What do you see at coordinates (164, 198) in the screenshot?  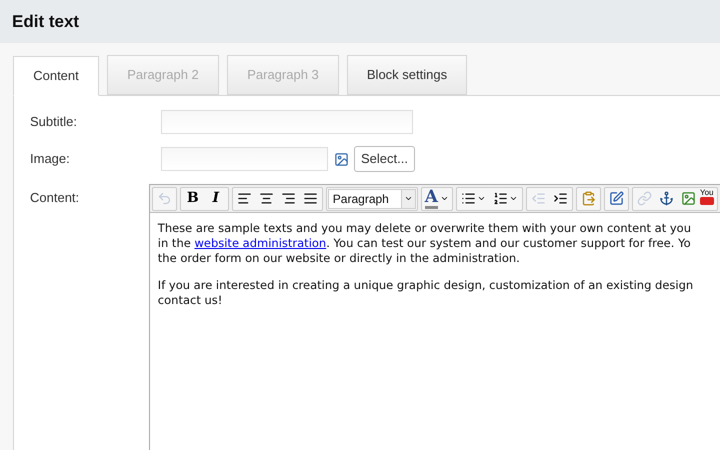 I see `undo-icon` at bounding box center [164, 198].